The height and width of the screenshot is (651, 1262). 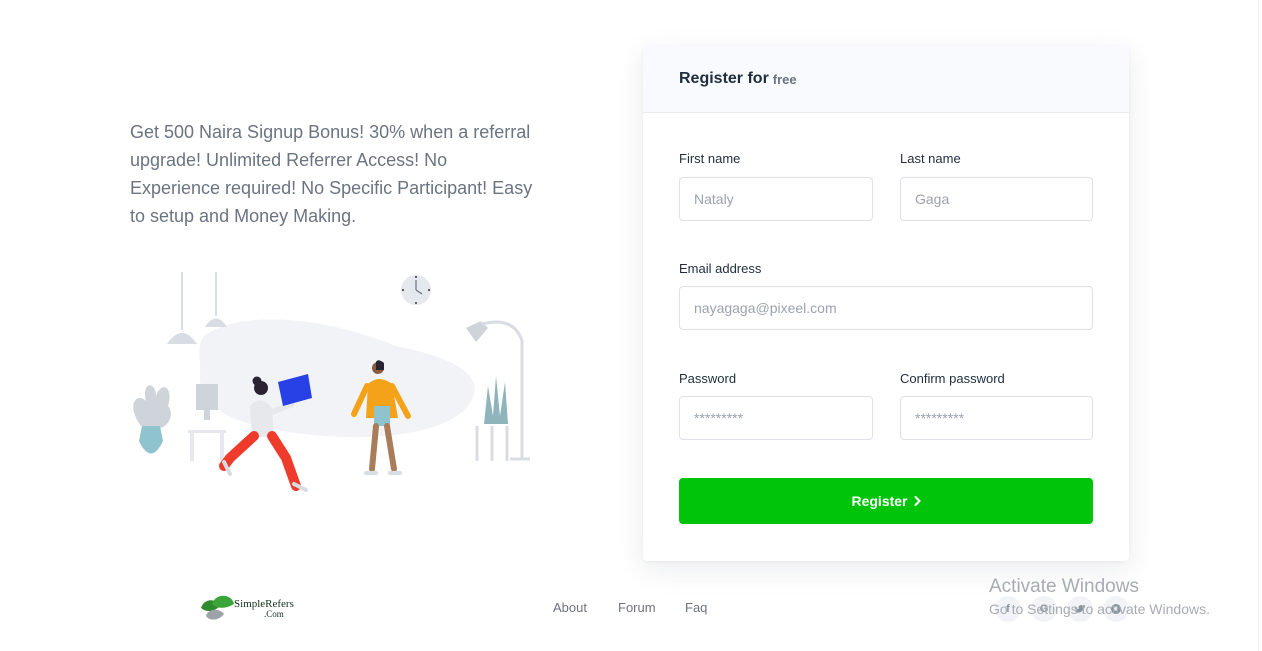 What do you see at coordinates (331, 382) in the screenshot?
I see `hero-illustration` at bounding box center [331, 382].